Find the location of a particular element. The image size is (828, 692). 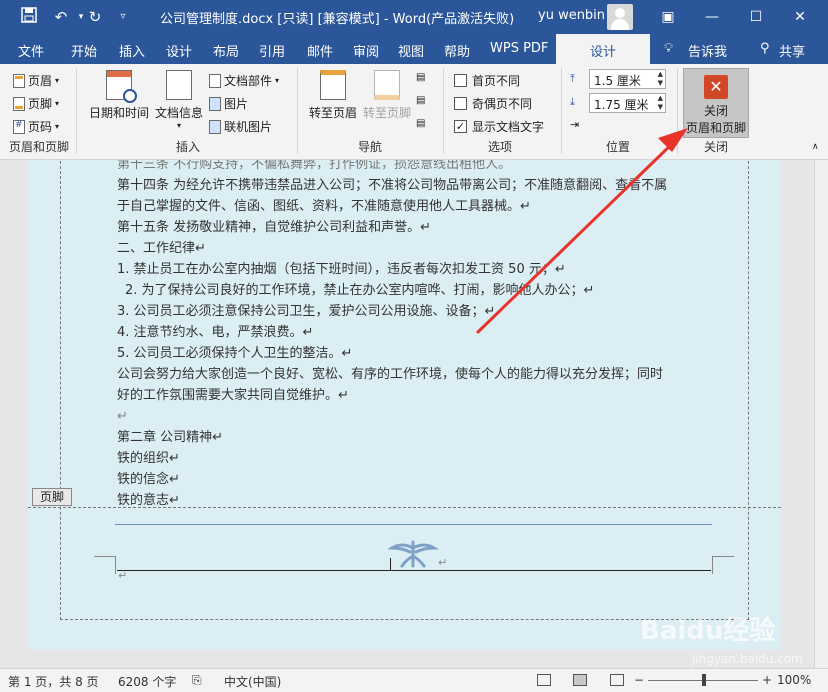

tab-references: 引用 is located at coordinates (272, 50).